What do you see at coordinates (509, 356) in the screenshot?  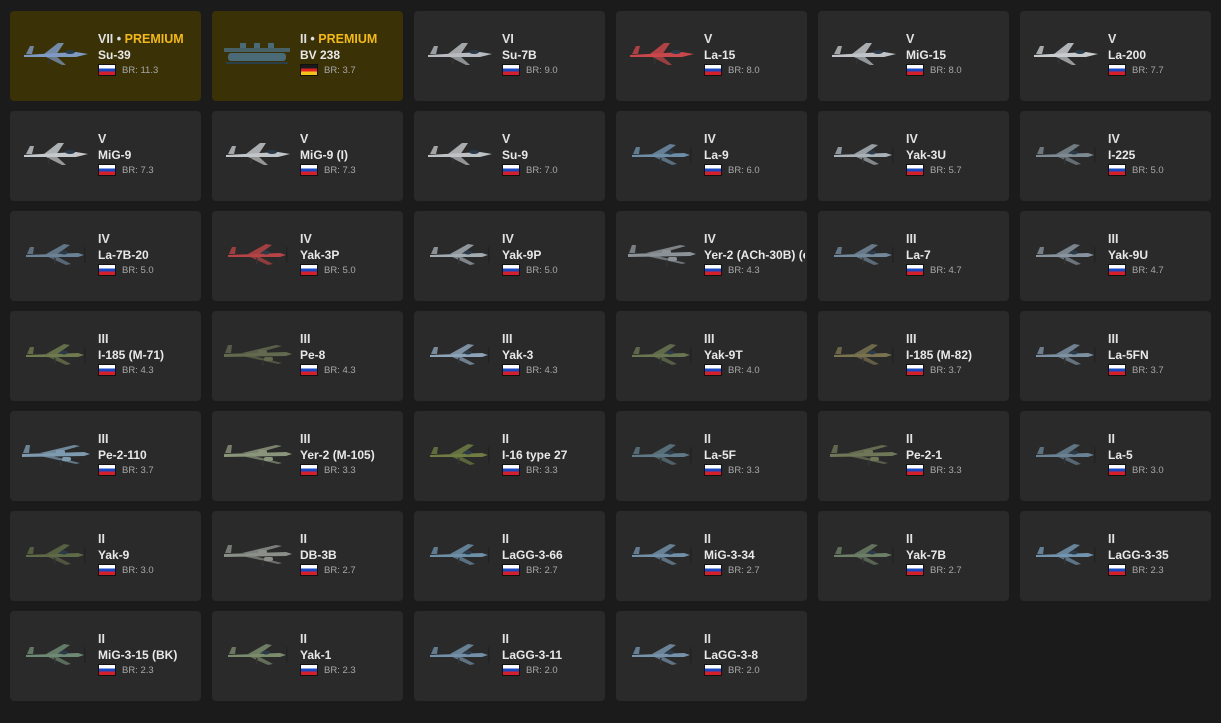 I see `vehicle-card: III Yak-3 BR: 4.3` at bounding box center [509, 356].